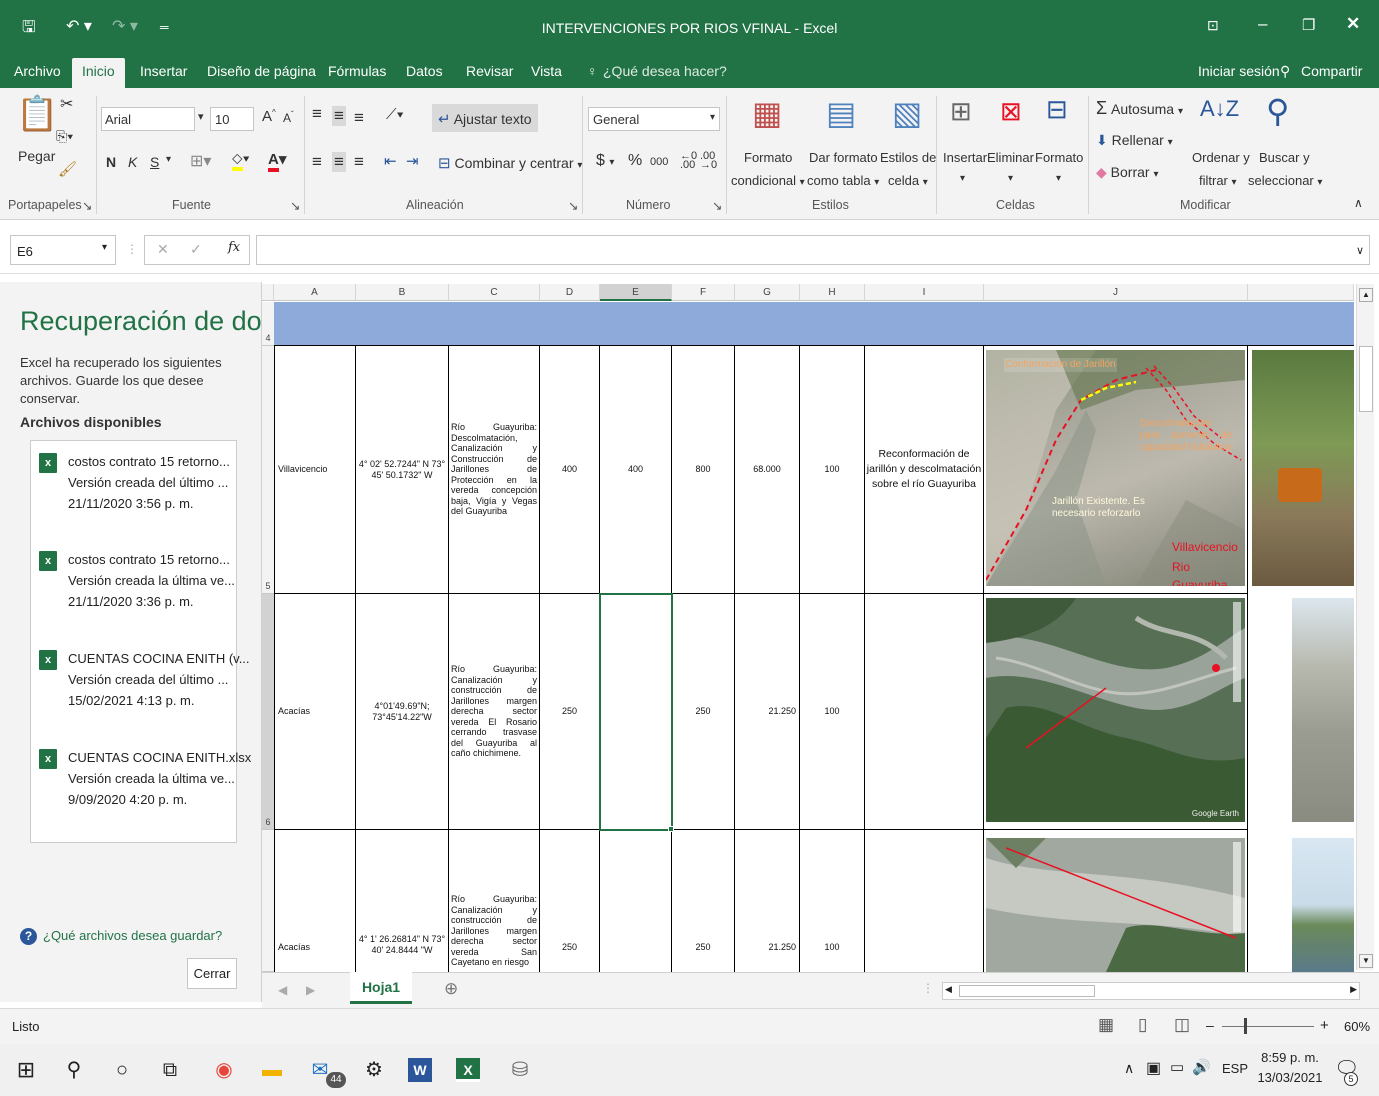 This screenshot has height=1096, width=1379. Describe the element at coordinates (510, 163) in the screenshot. I see `merge-center-button: ⊟ Combinar y centrar ▾` at that location.